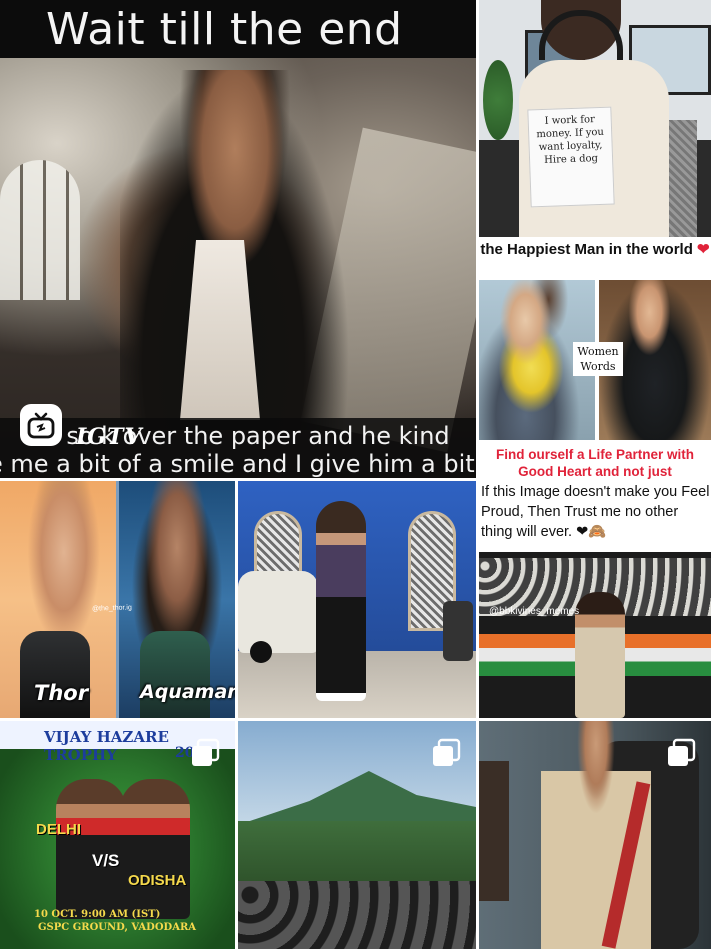 This screenshot has height=949, width=711. What do you see at coordinates (109, 437) in the screenshot?
I see `igtv-label: IGTV` at bounding box center [109, 437].